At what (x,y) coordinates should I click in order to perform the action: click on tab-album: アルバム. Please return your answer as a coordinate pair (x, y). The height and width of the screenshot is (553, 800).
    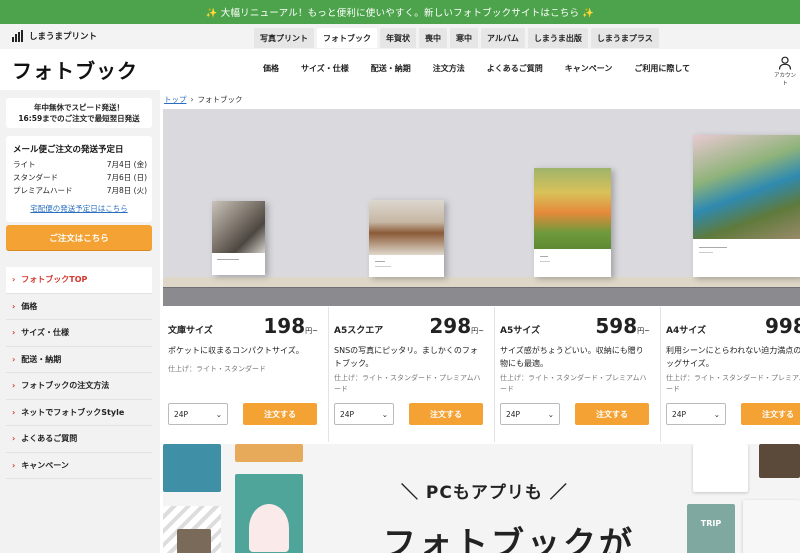
    Looking at the image, I should click on (503, 38).